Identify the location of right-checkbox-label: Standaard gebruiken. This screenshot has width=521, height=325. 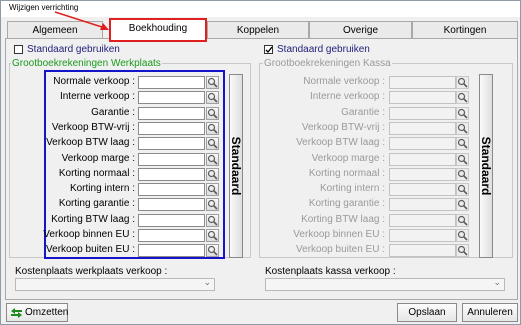
(323, 49).